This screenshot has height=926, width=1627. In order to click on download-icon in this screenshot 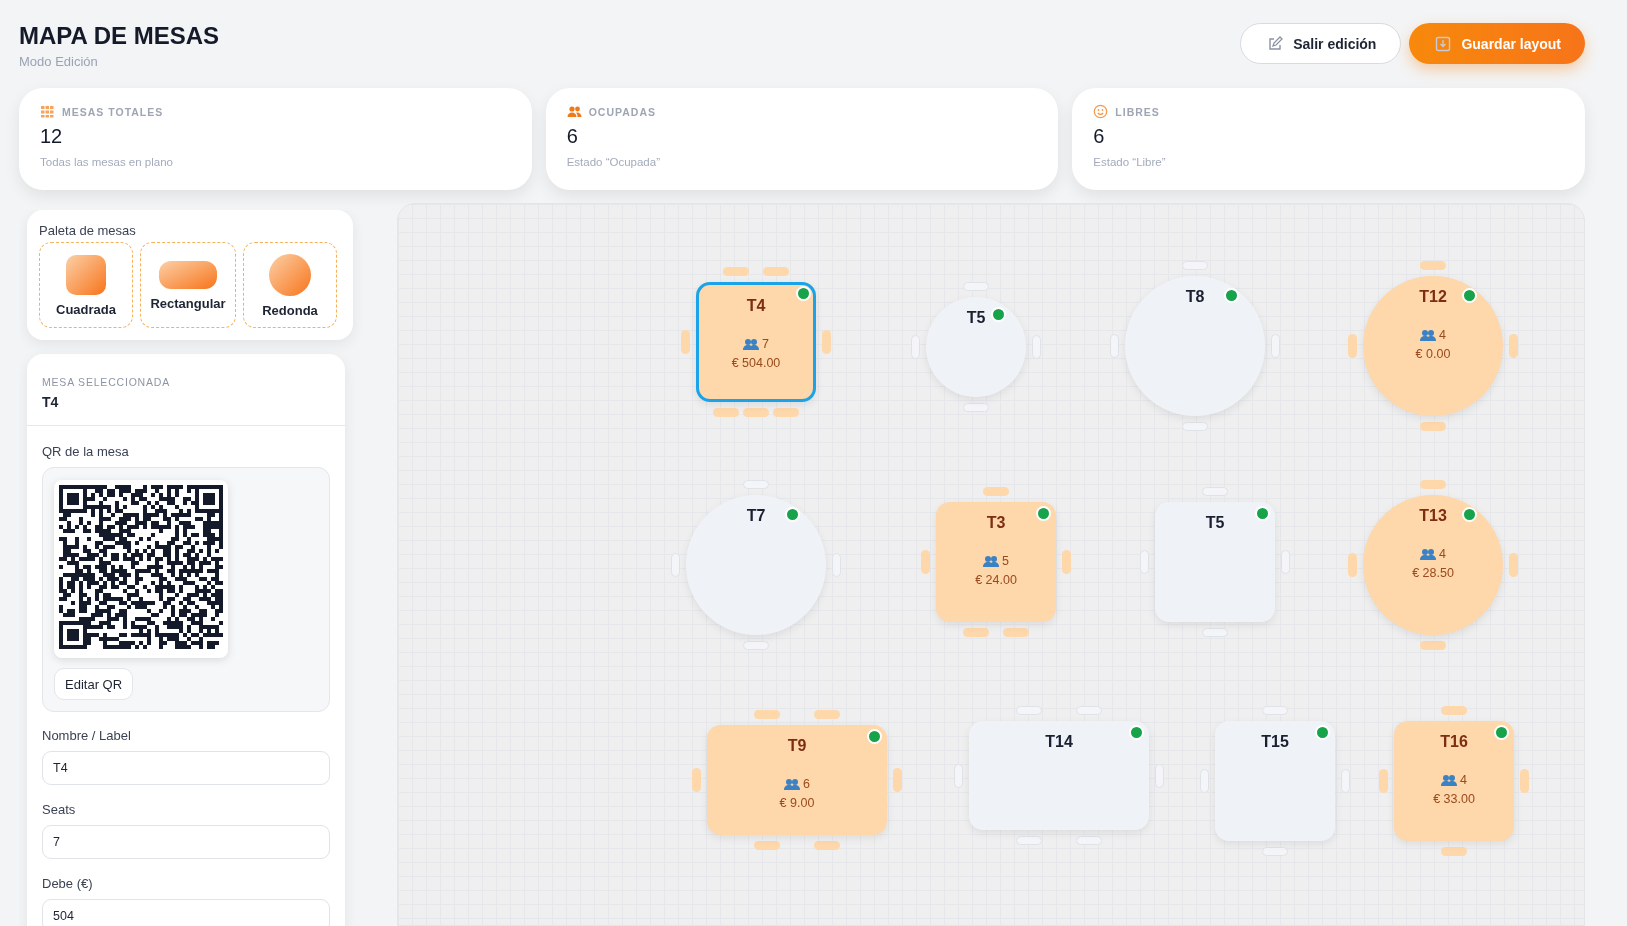, I will do `click(1443, 43)`.